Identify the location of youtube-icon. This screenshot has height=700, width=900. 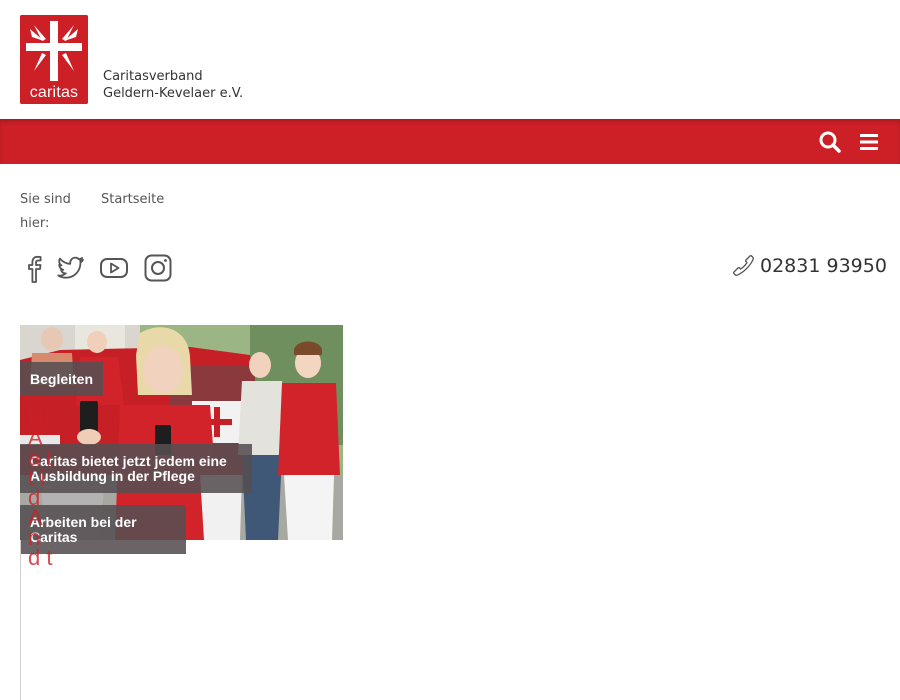
(114, 268).